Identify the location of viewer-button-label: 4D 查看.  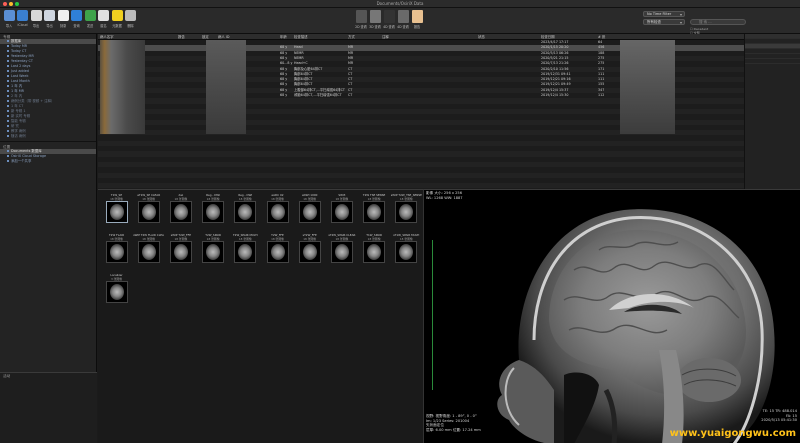
(403, 27).